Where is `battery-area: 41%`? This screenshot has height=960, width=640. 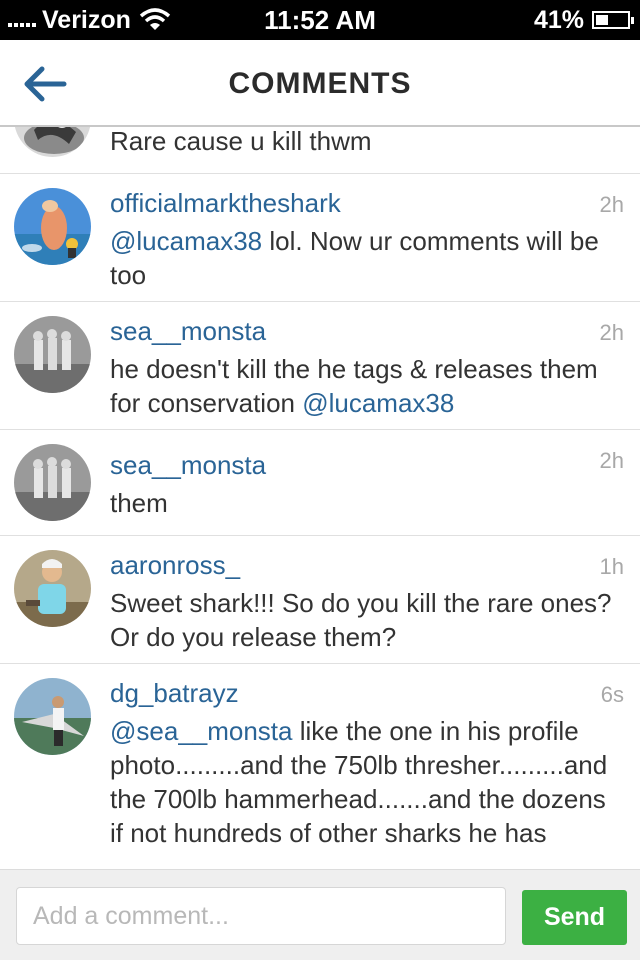 battery-area: 41% is located at coordinates (583, 20).